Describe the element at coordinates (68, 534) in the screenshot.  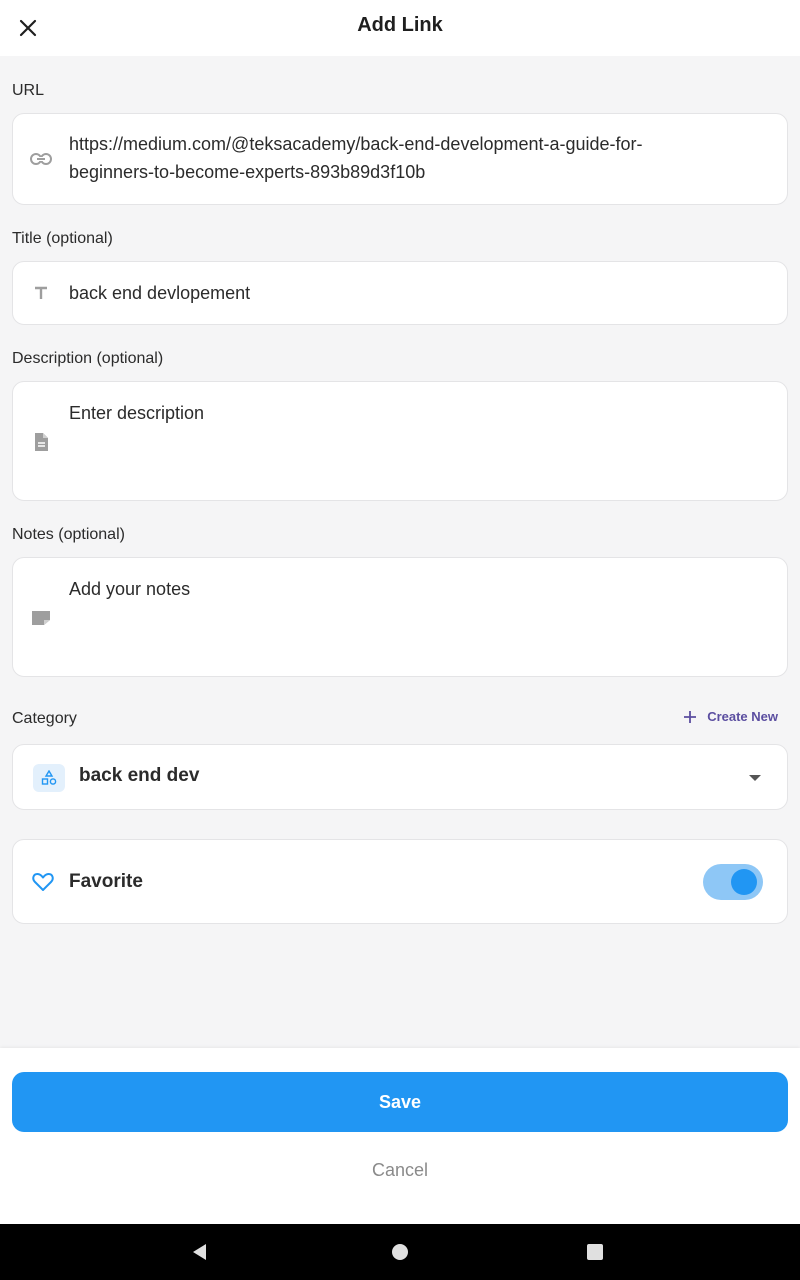
I see `notes-label: Notes (optional)` at that location.